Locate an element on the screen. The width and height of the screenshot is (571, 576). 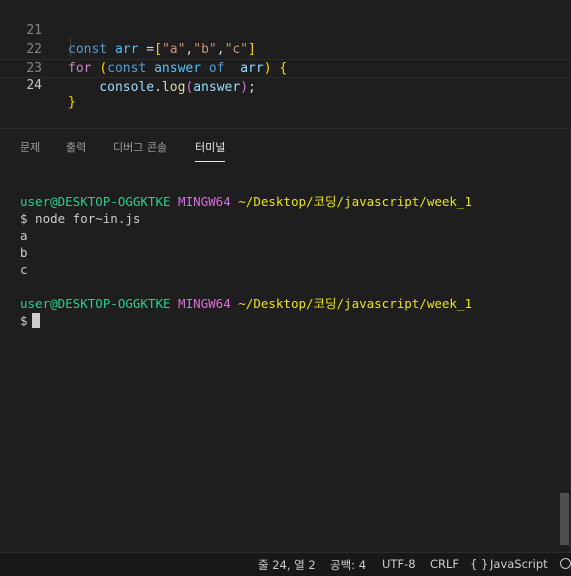
code-token: console is located at coordinates (111, 87).